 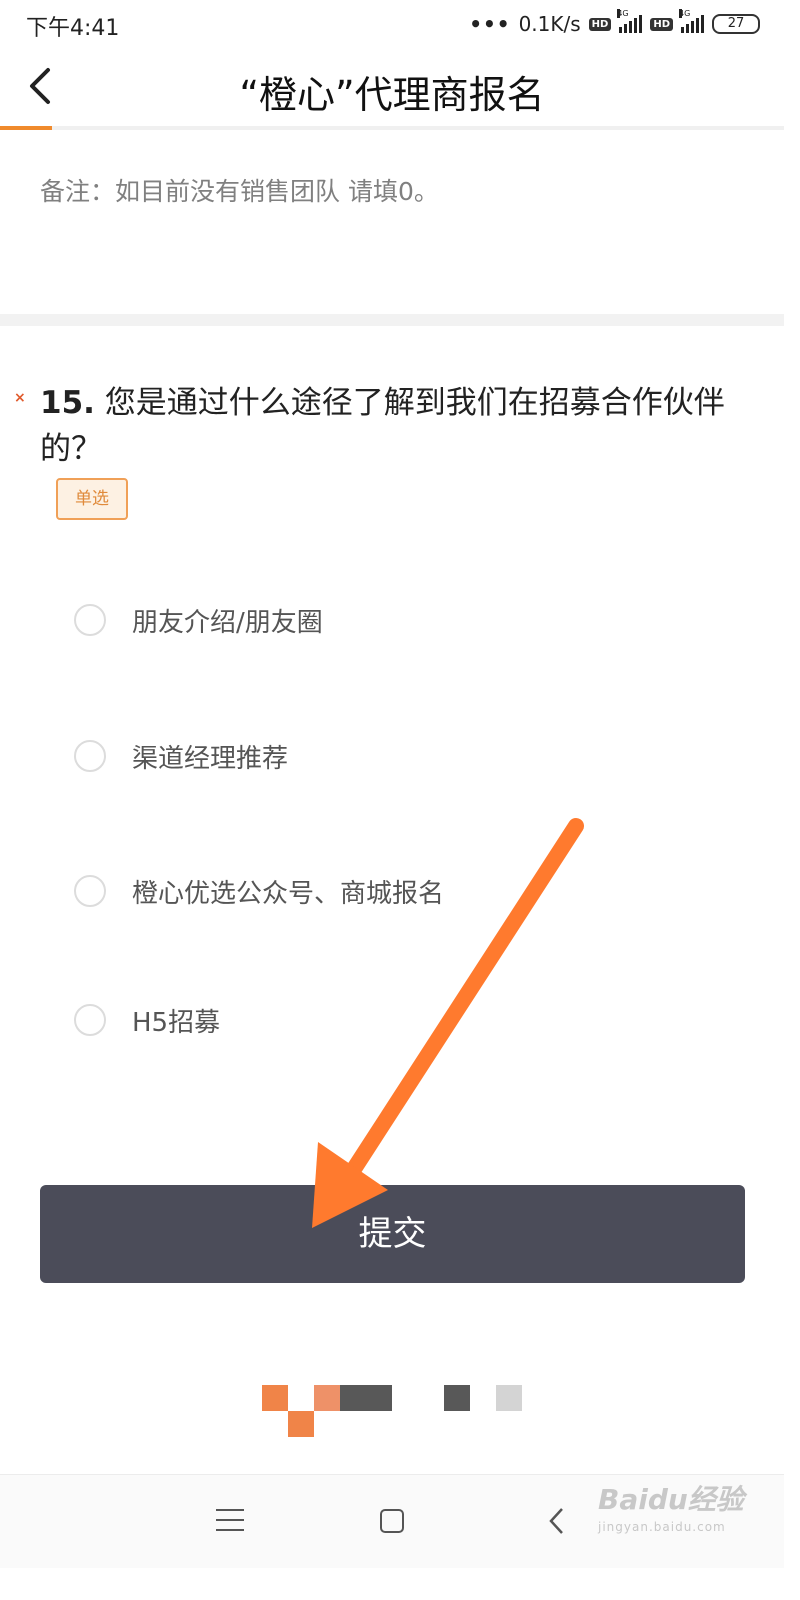 I want to click on battery-icon: 27, so click(x=736, y=24).